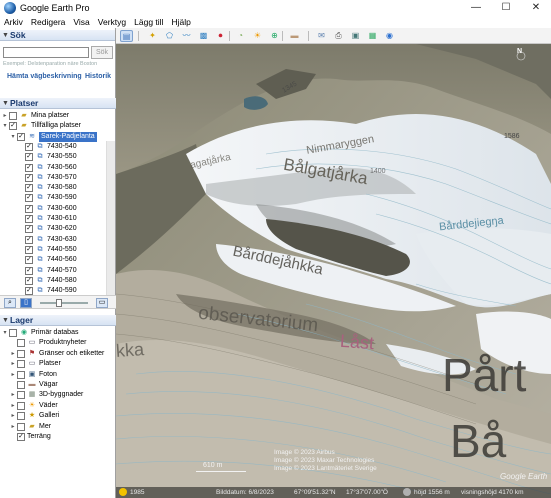  Describe the element at coordinates (58, 103) in the screenshot. I see `places-panel-header: ▼ Platser` at that location.